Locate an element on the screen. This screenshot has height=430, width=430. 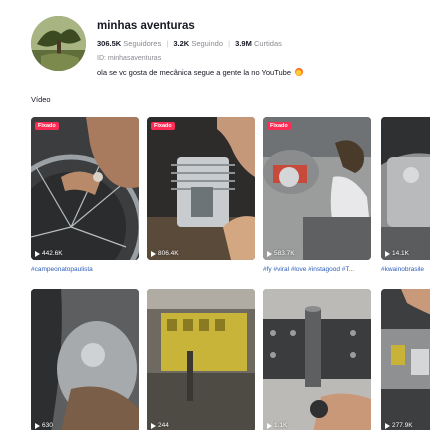
video-card: 14.1K is located at coordinates (405, 188).